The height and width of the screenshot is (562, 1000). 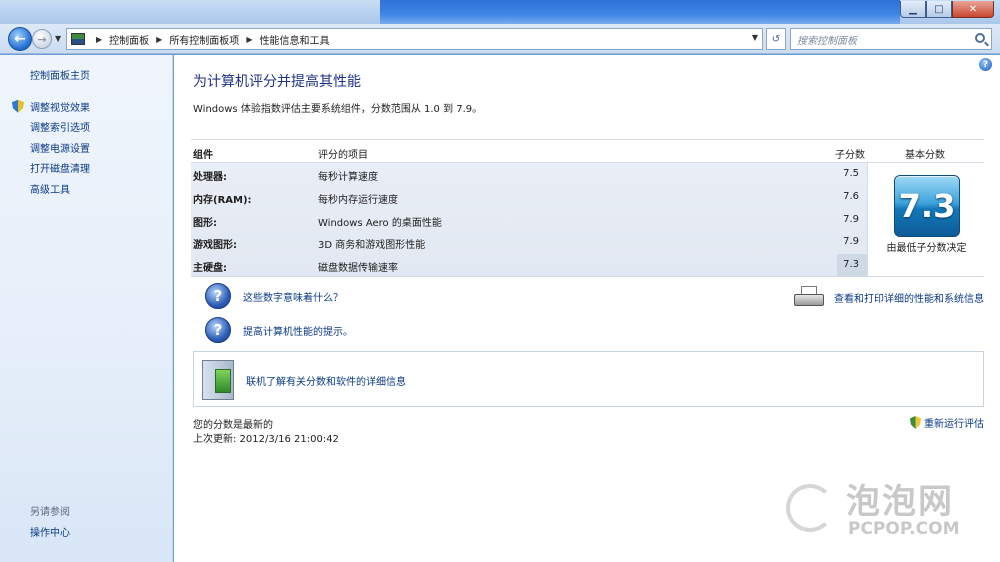 I want to click on what-numbers-mean-row: ? 这些数字意味着什么？, so click(x=274, y=296).